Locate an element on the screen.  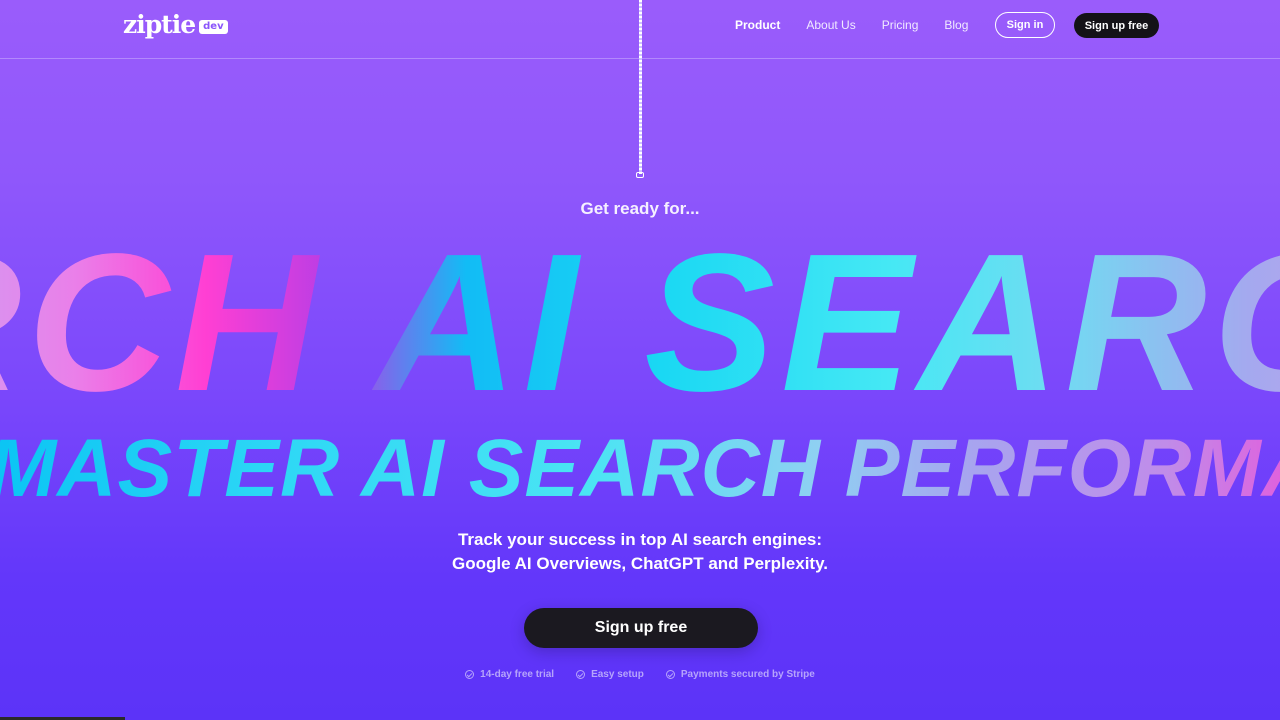
header-sign-up-button: Sign up free is located at coordinates (1116, 25).